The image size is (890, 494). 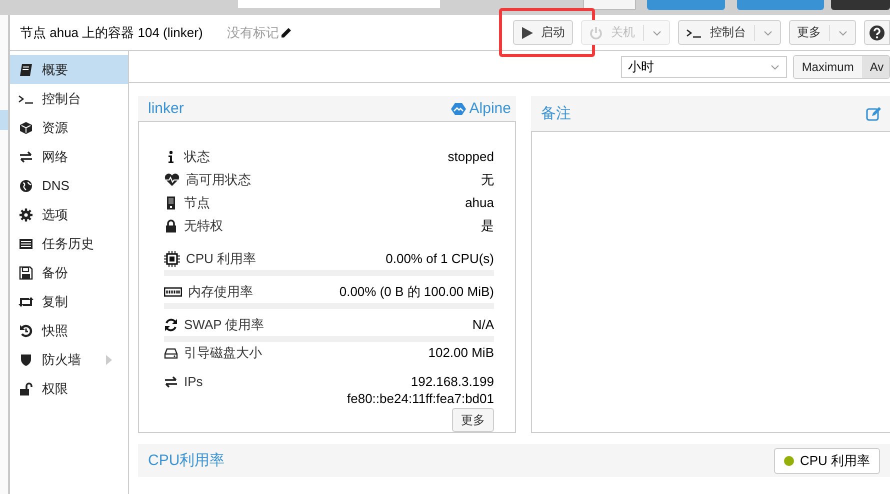 I want to click on field-value: 102.00 MiB, so click(x=461, y=352).